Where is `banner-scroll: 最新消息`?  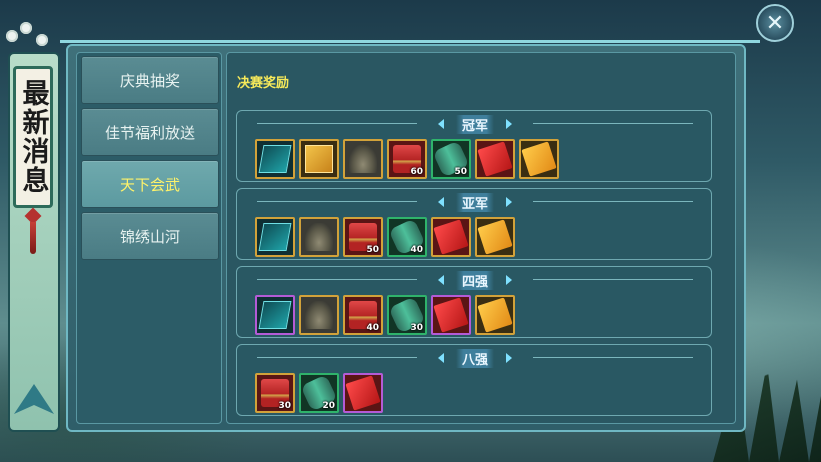
banner-scroll: 最新消息 is located at coordinates (33, 137).